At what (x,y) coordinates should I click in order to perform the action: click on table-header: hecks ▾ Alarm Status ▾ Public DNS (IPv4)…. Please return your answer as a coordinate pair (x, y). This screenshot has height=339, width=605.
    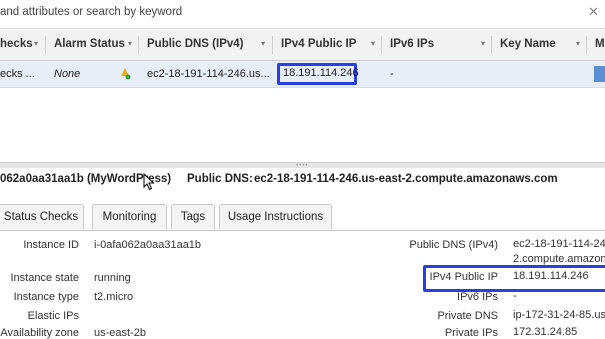
    Looking at the image, I should click on (302, 45).